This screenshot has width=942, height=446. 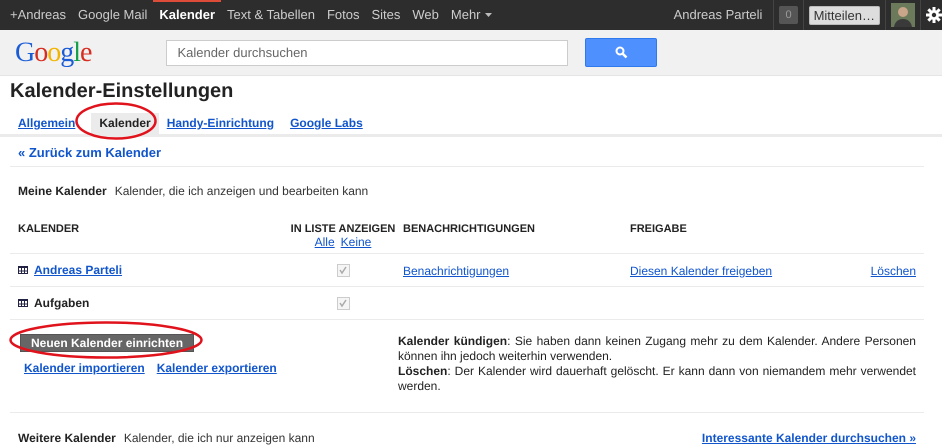 What do you see at coordinates (51, 123) in the screenshot?
I see `settings-tab: Allgemein` at bounding box center [51, 123].